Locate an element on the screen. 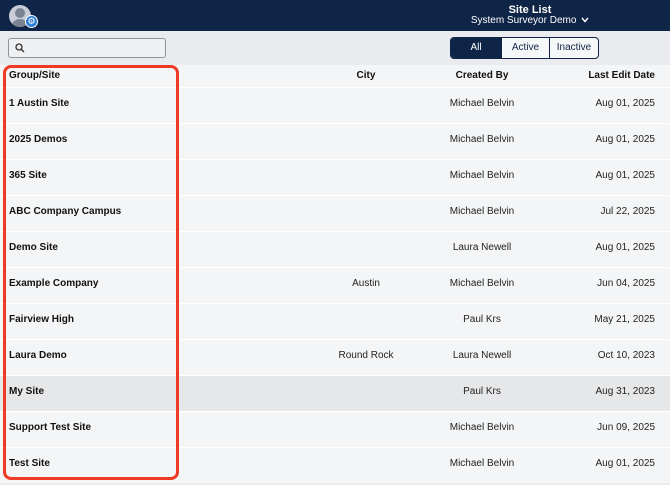 This screenshot has width=670, height=485. workspace-selector: System Surveyor Demo is located at coordinates (530, 21).